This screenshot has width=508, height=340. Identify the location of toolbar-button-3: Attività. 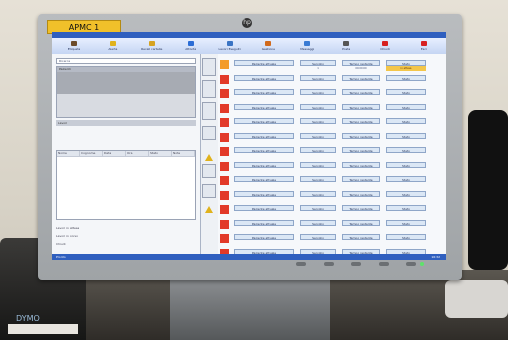
(191, 46).